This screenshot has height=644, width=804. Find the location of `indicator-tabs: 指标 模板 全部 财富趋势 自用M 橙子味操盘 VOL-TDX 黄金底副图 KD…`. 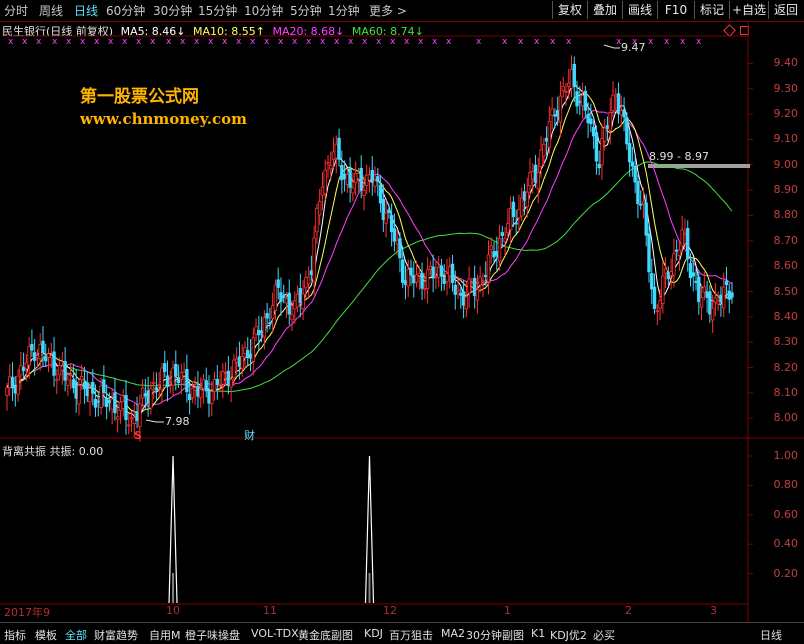

indicator-tabs: 指标 模板 全部 财富趋势 自用M 橙子味操盘 VOL-TDX 黄金底副图 KD… is located at coordinates (402, 633).